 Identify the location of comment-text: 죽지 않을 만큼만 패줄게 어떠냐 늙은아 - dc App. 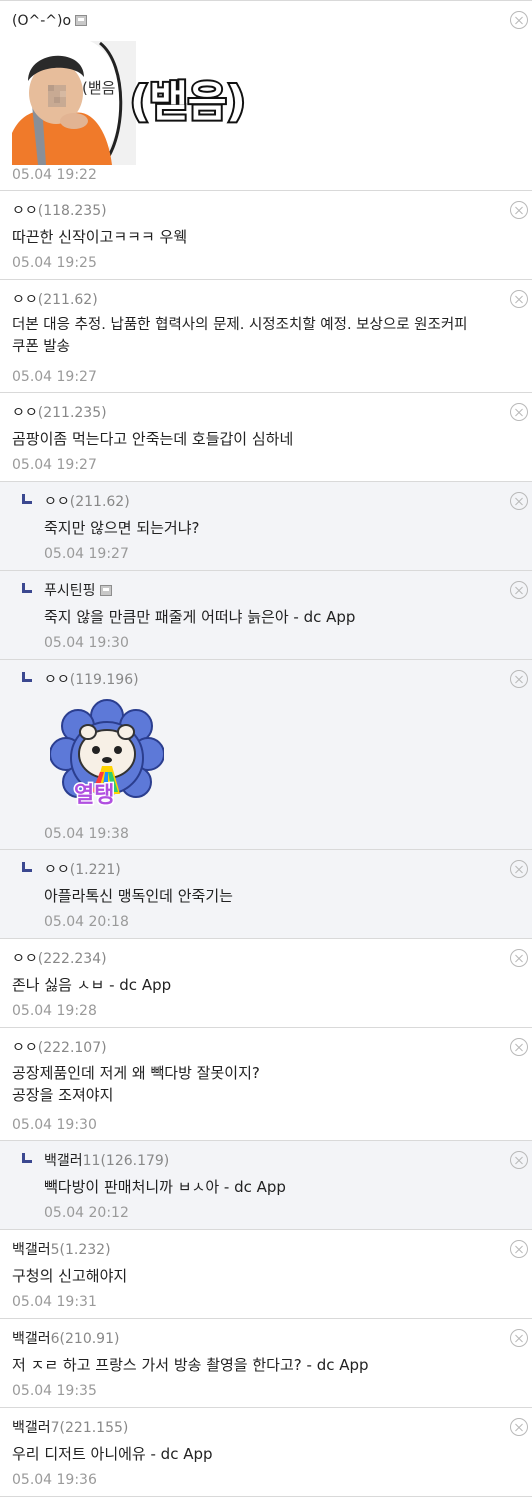
(200, 617).